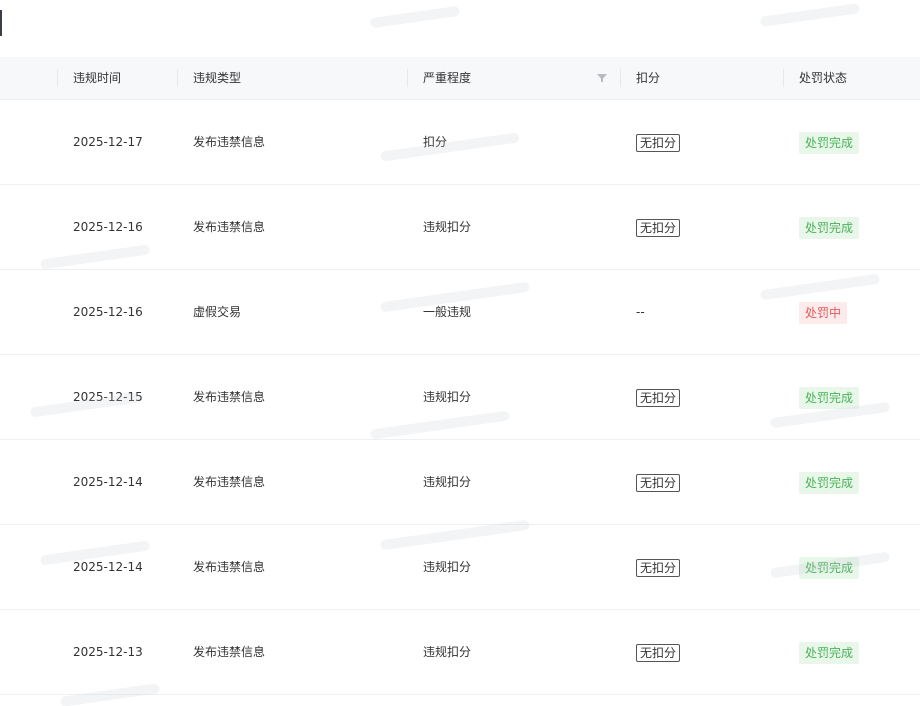  What do you see at coordinates (602, 78) in the screenshot?
I see `filter-icon` at bounding box center [602, 78].